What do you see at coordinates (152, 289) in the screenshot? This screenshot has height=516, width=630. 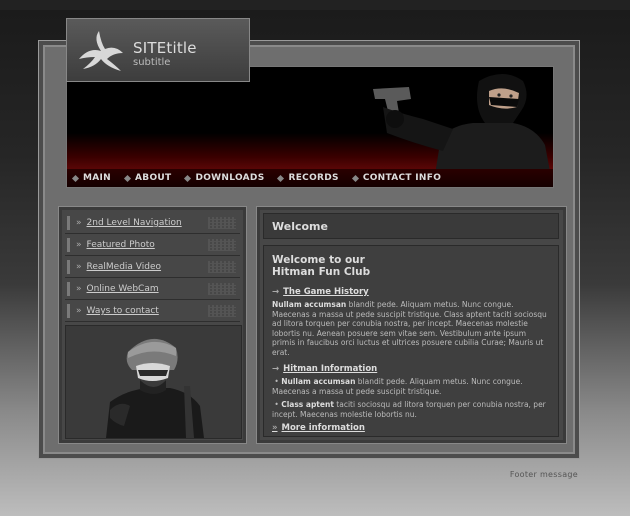 I see `sidebar-item-online-webcam: » Online WebCam` at bounding box center [152, 289].